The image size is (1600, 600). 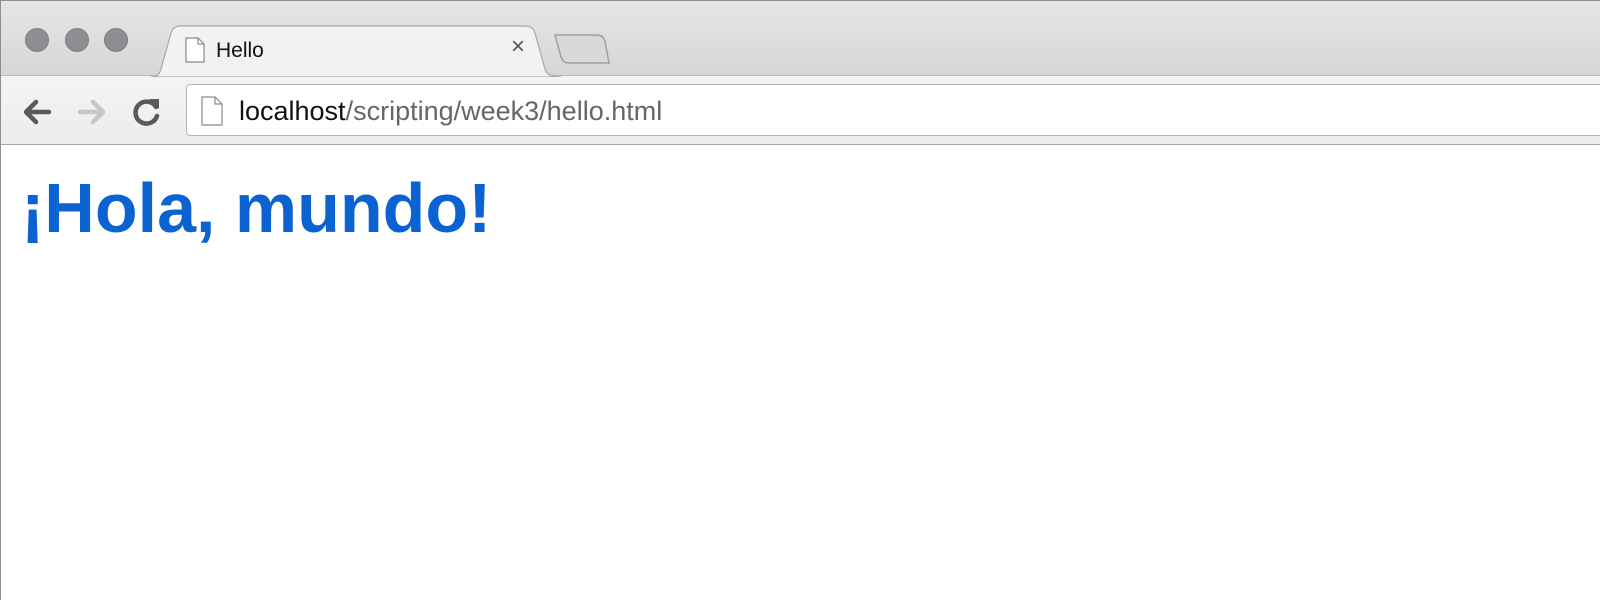 What do you see at coordinates (77, 40) in the screenshot?
I see `minimize-window-button` at bounding box center [77, 40].